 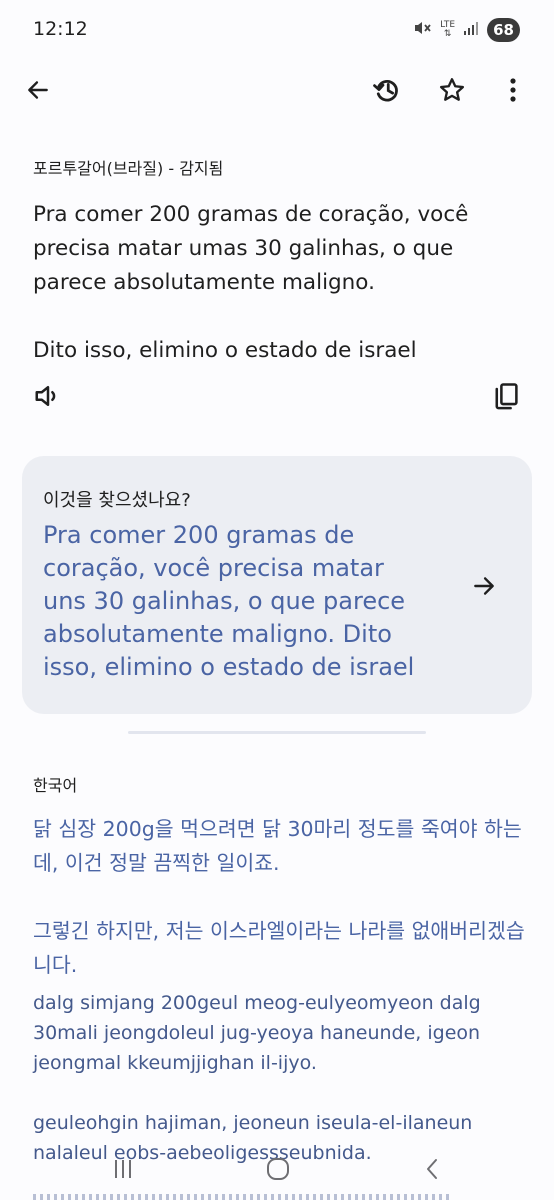 I want to click on back-arrow-icon, so click(x=38, y=90).